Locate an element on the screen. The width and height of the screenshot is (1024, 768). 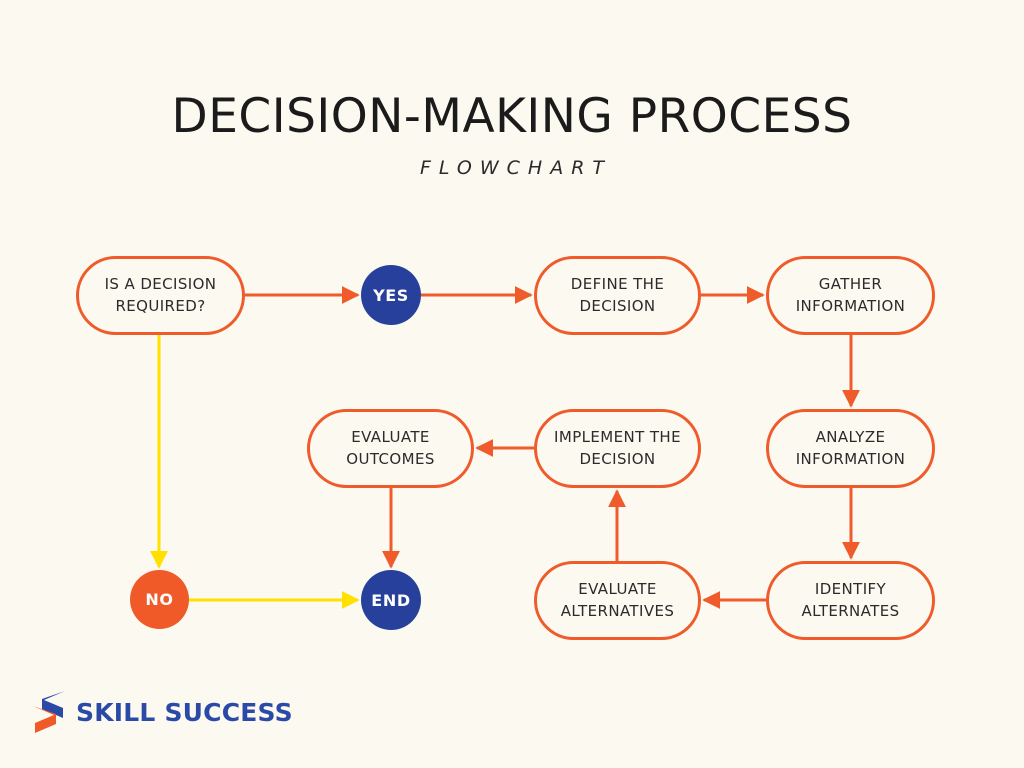
node-label: NO is located at coordinates (159, 599).